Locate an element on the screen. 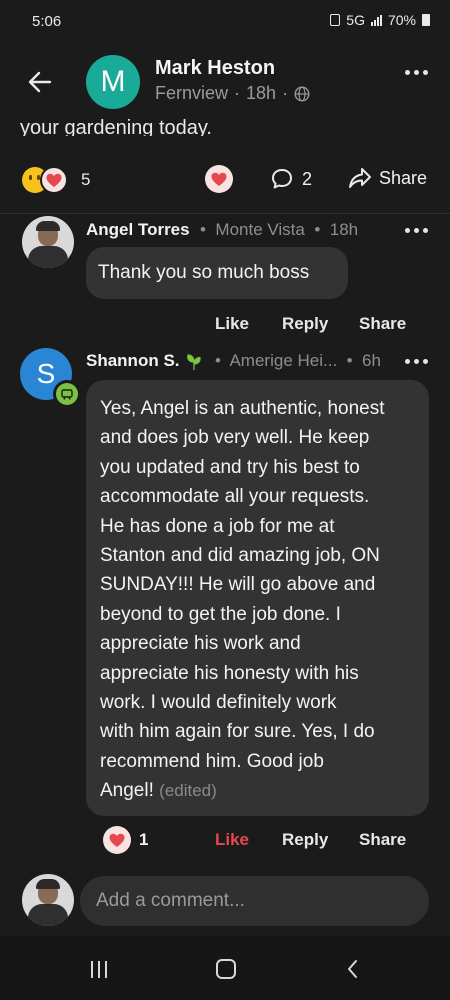  comment-reaction-summary: 1 is located at coordinates (125, 840).